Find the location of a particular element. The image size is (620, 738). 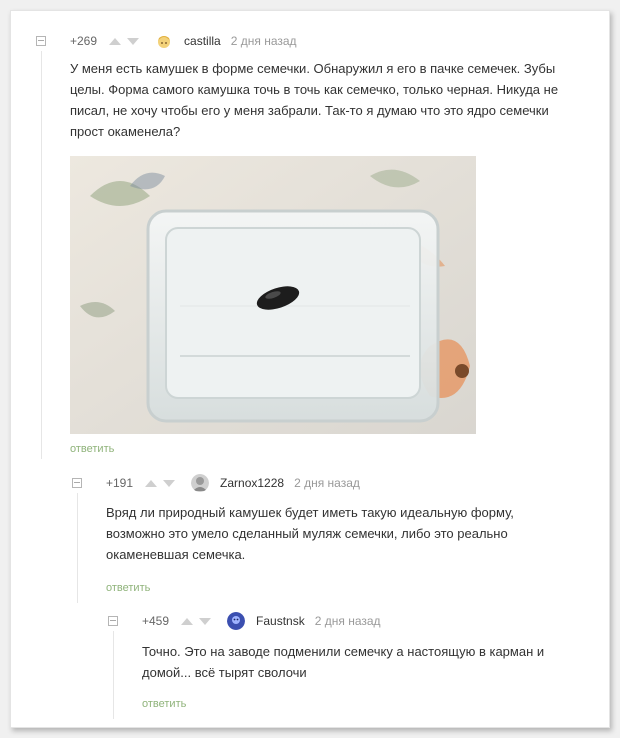

rating: +459 is located at coordinates (156, 621).